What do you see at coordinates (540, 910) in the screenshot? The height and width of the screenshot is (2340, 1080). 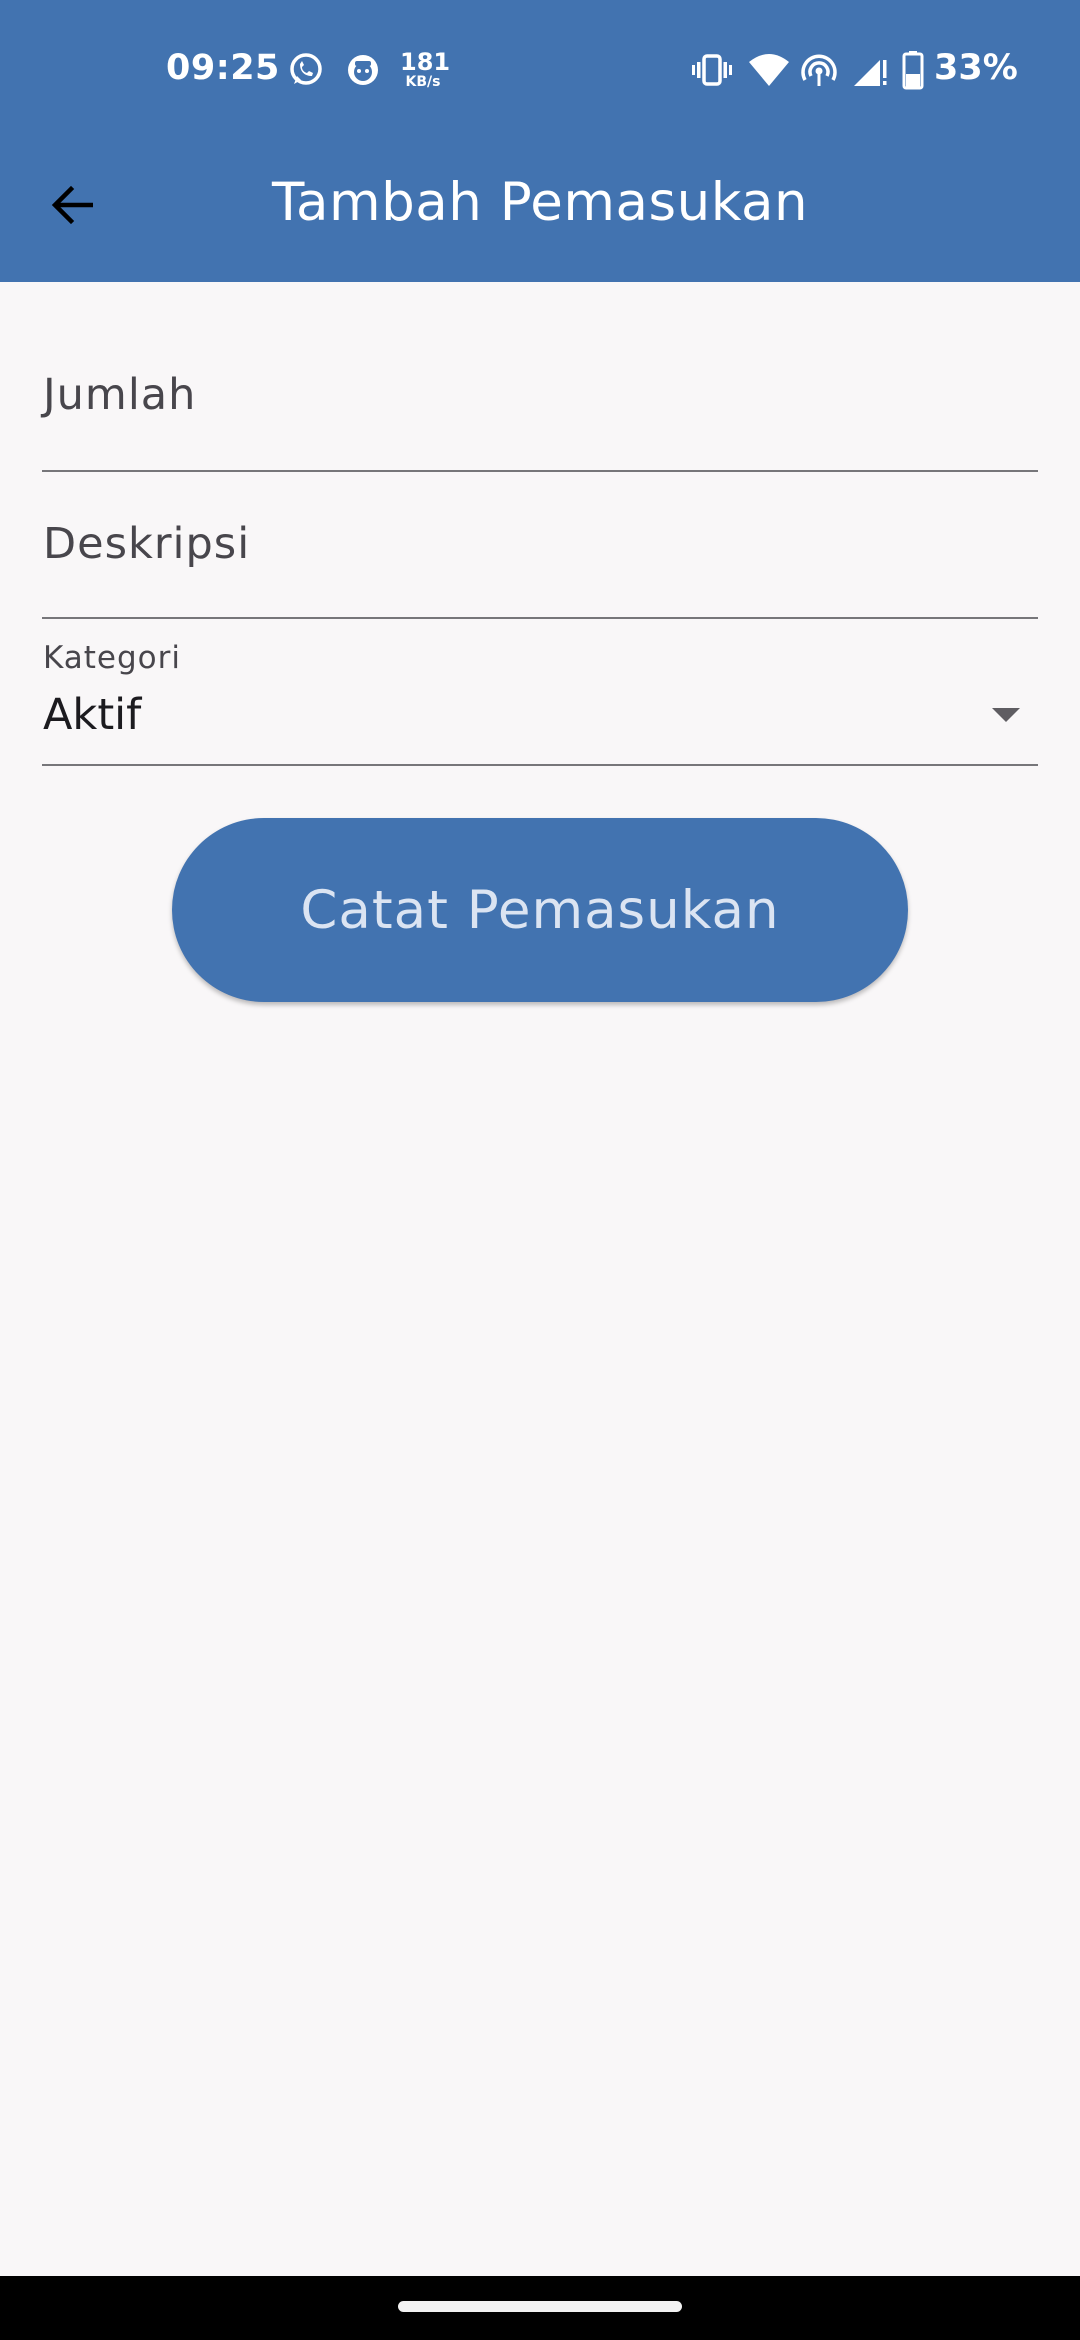 I see `catat-pemasukan-button: Catat Pemasukan` at bounding box center [540, 910].